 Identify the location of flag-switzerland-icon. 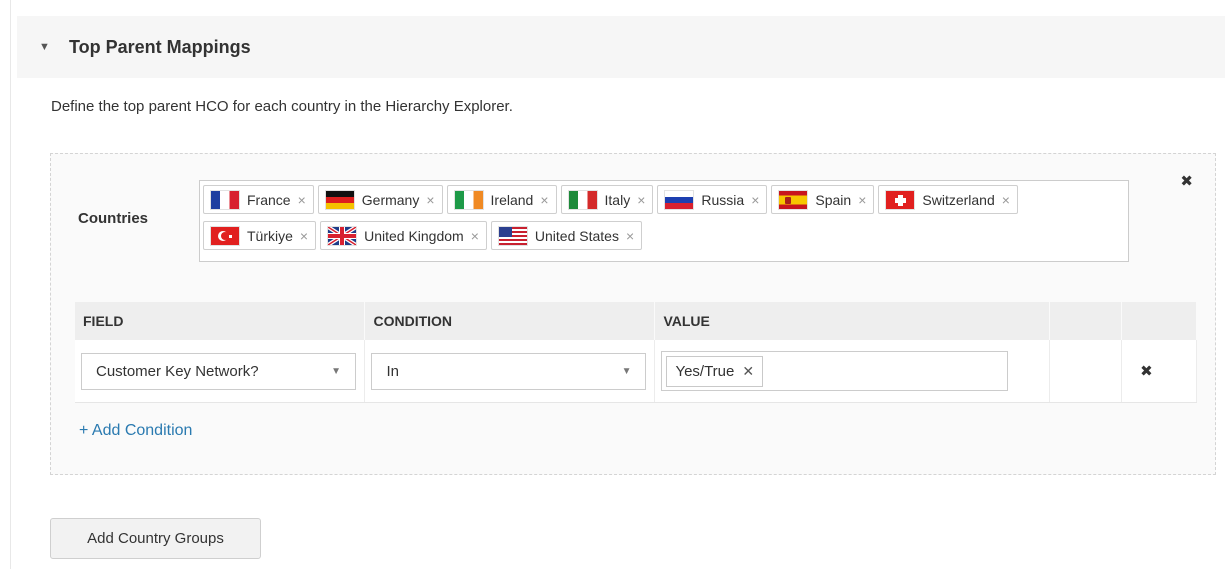
(900, 199).